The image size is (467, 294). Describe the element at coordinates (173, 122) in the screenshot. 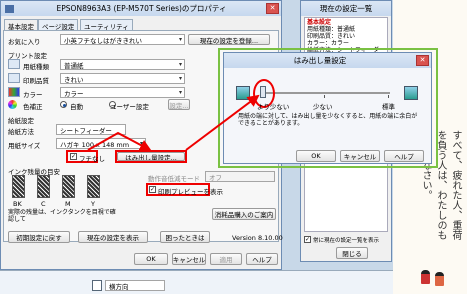

I see `annotation-arrows` at that location.